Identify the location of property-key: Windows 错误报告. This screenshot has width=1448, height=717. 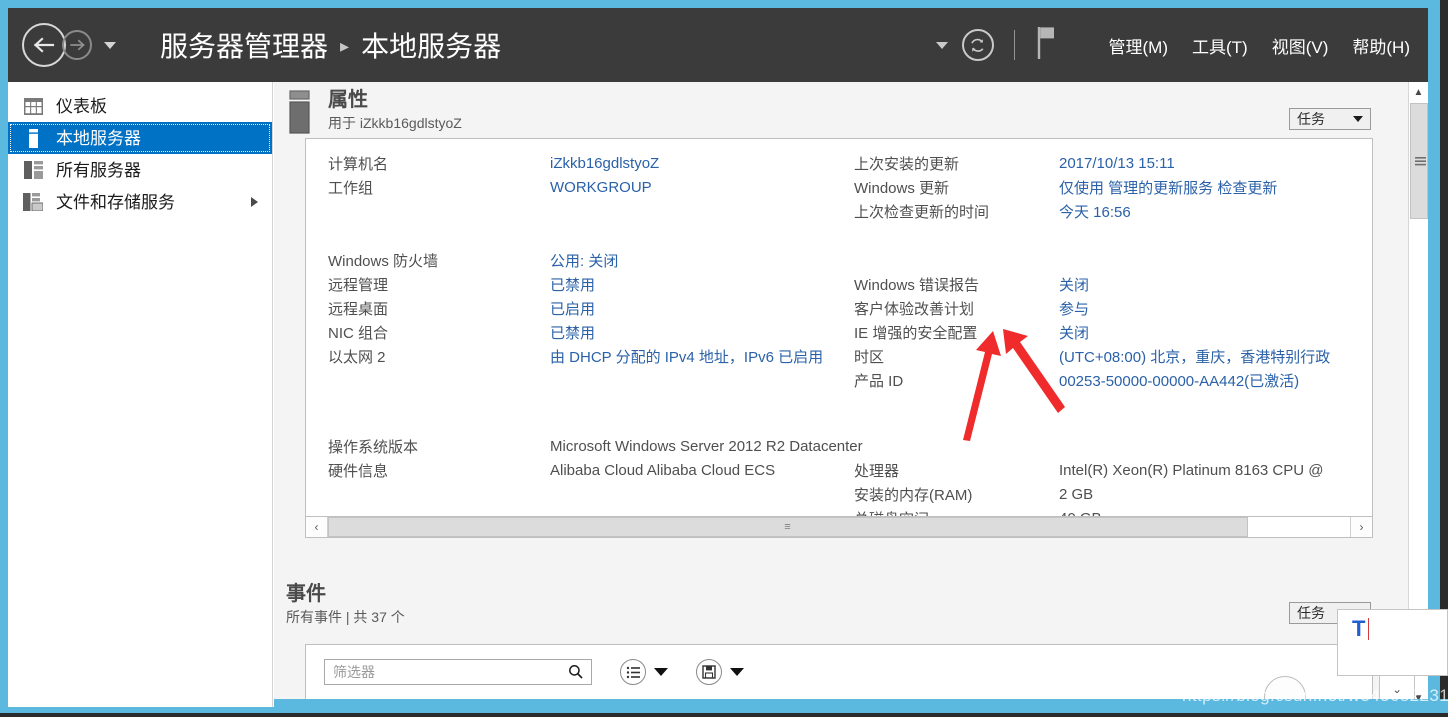
(917, 285).